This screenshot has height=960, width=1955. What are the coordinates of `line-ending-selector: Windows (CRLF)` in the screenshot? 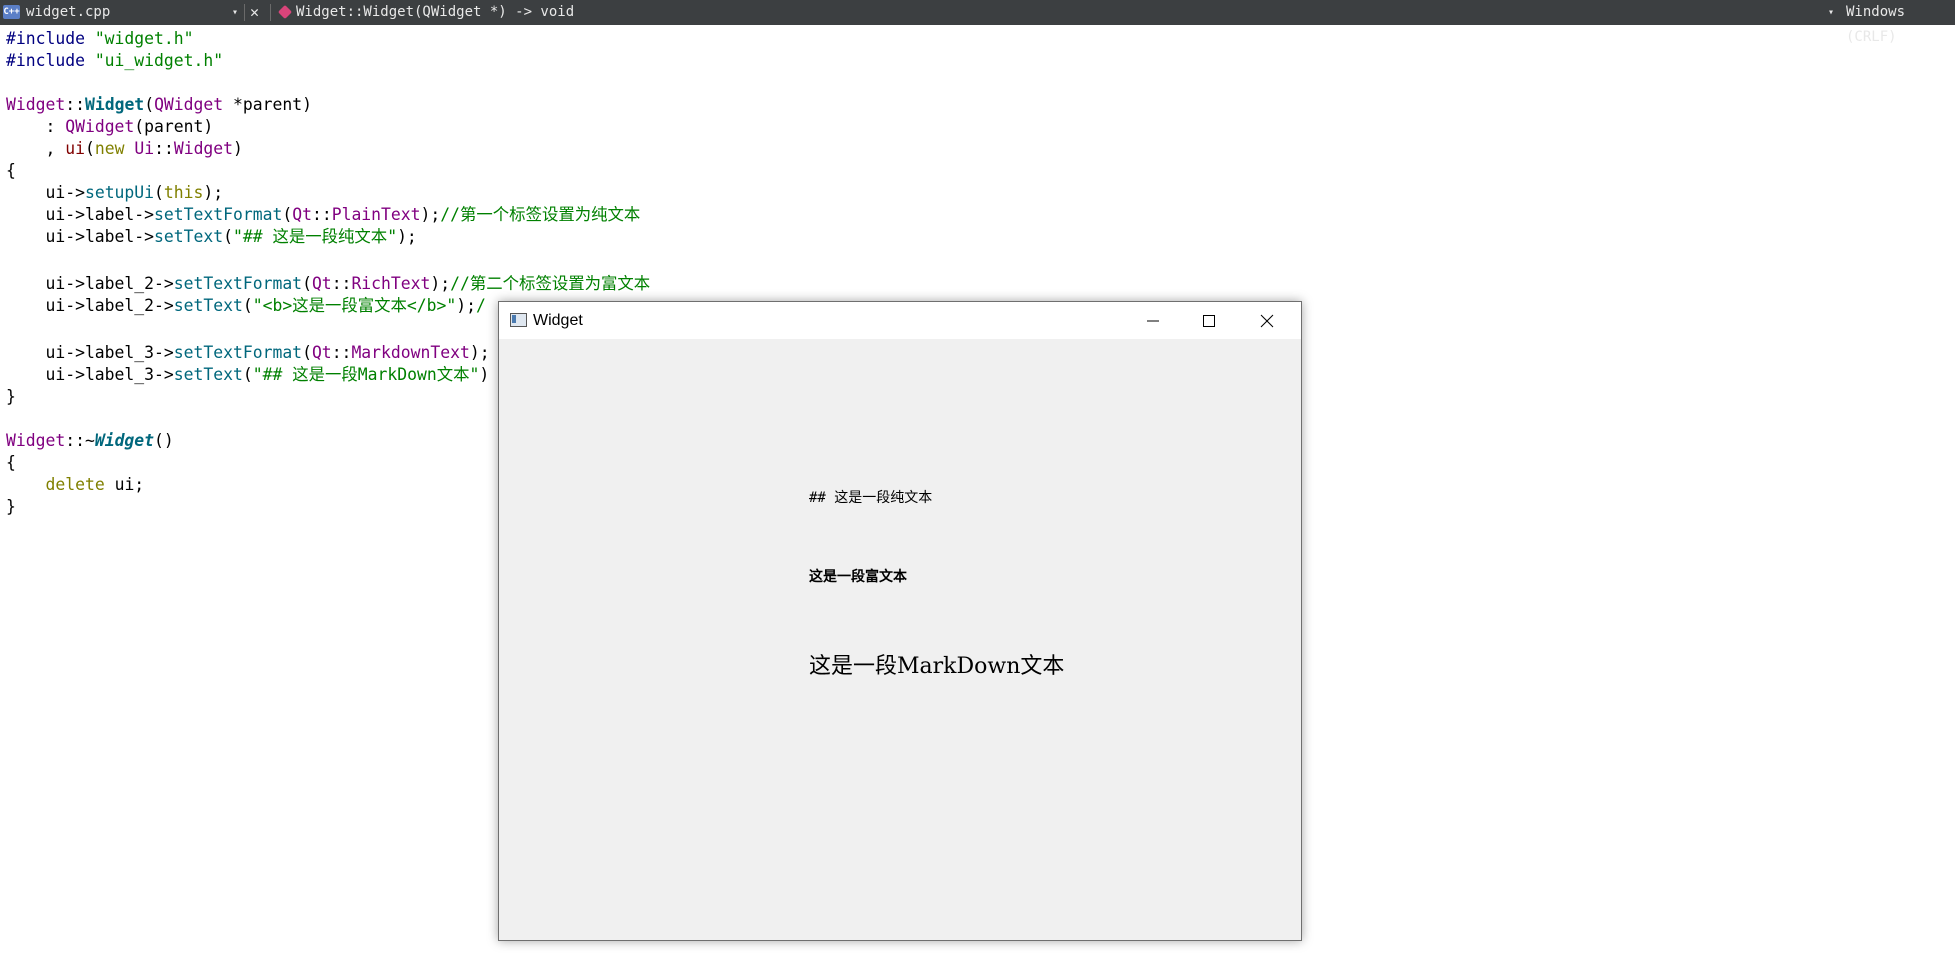 It's located at (1900, 22).